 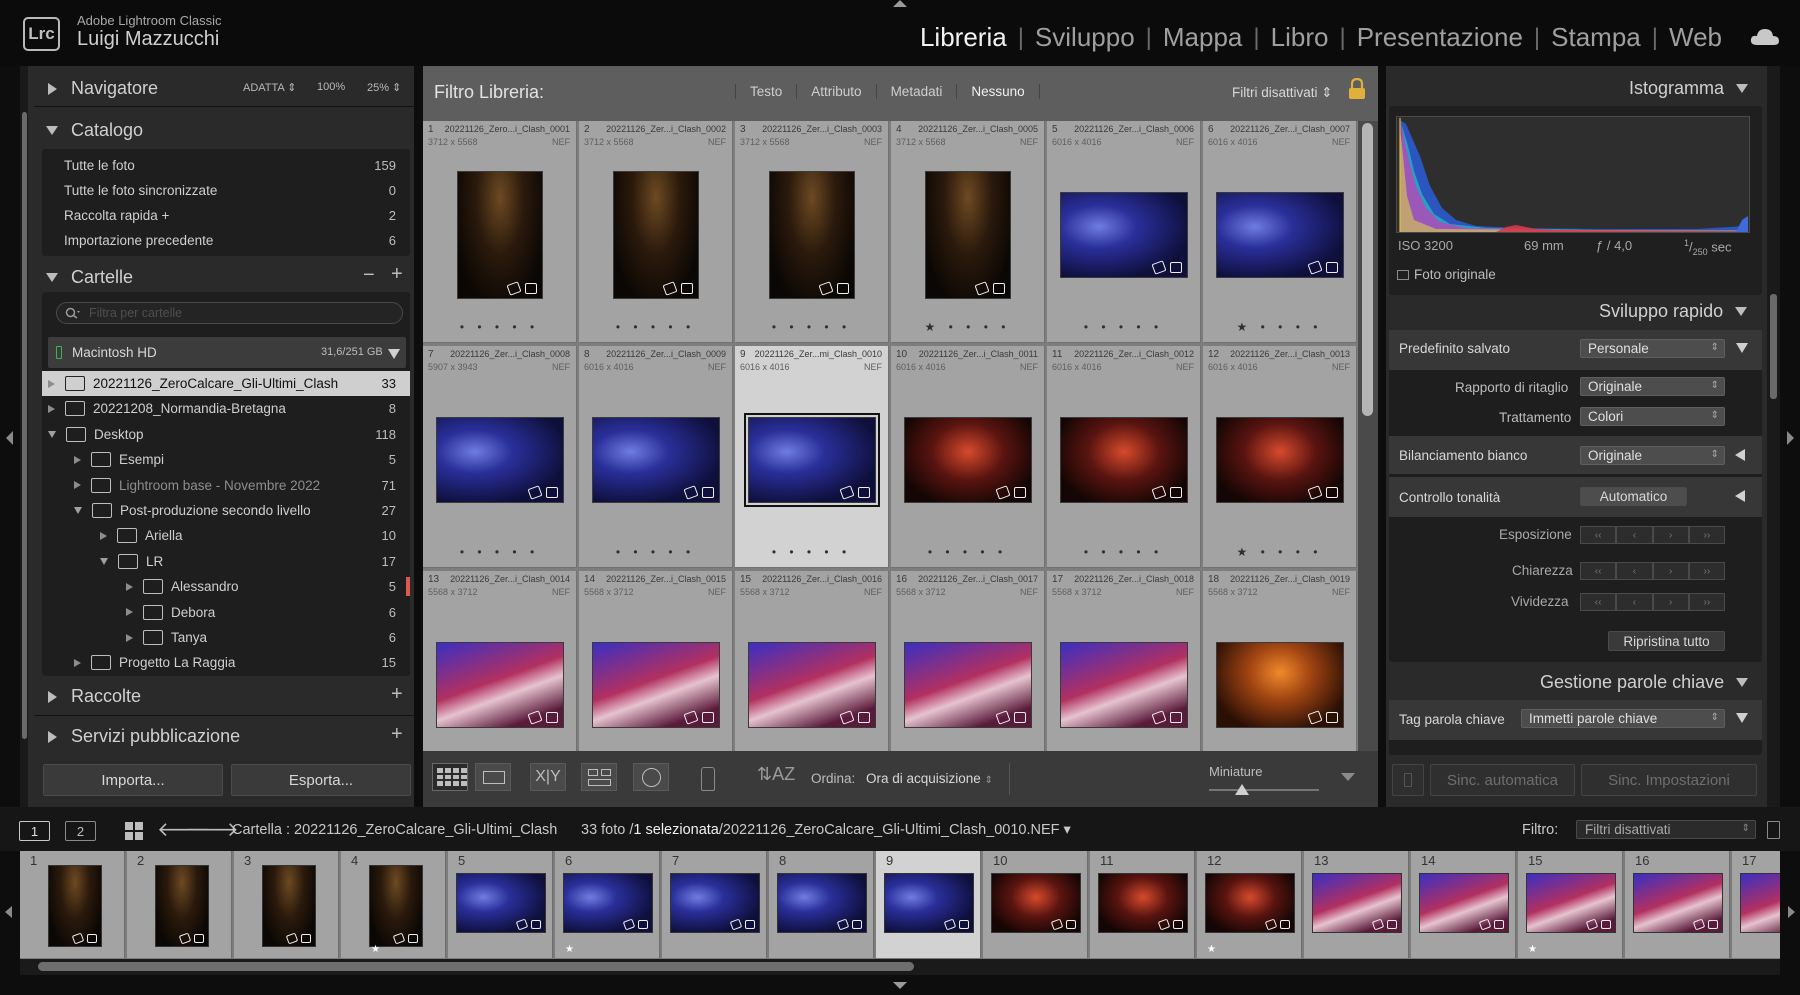 What do you see at coordinates (94, 696) in the screenshot?
I see `collections-header: Raccolte` at bounding box center [94, 696].